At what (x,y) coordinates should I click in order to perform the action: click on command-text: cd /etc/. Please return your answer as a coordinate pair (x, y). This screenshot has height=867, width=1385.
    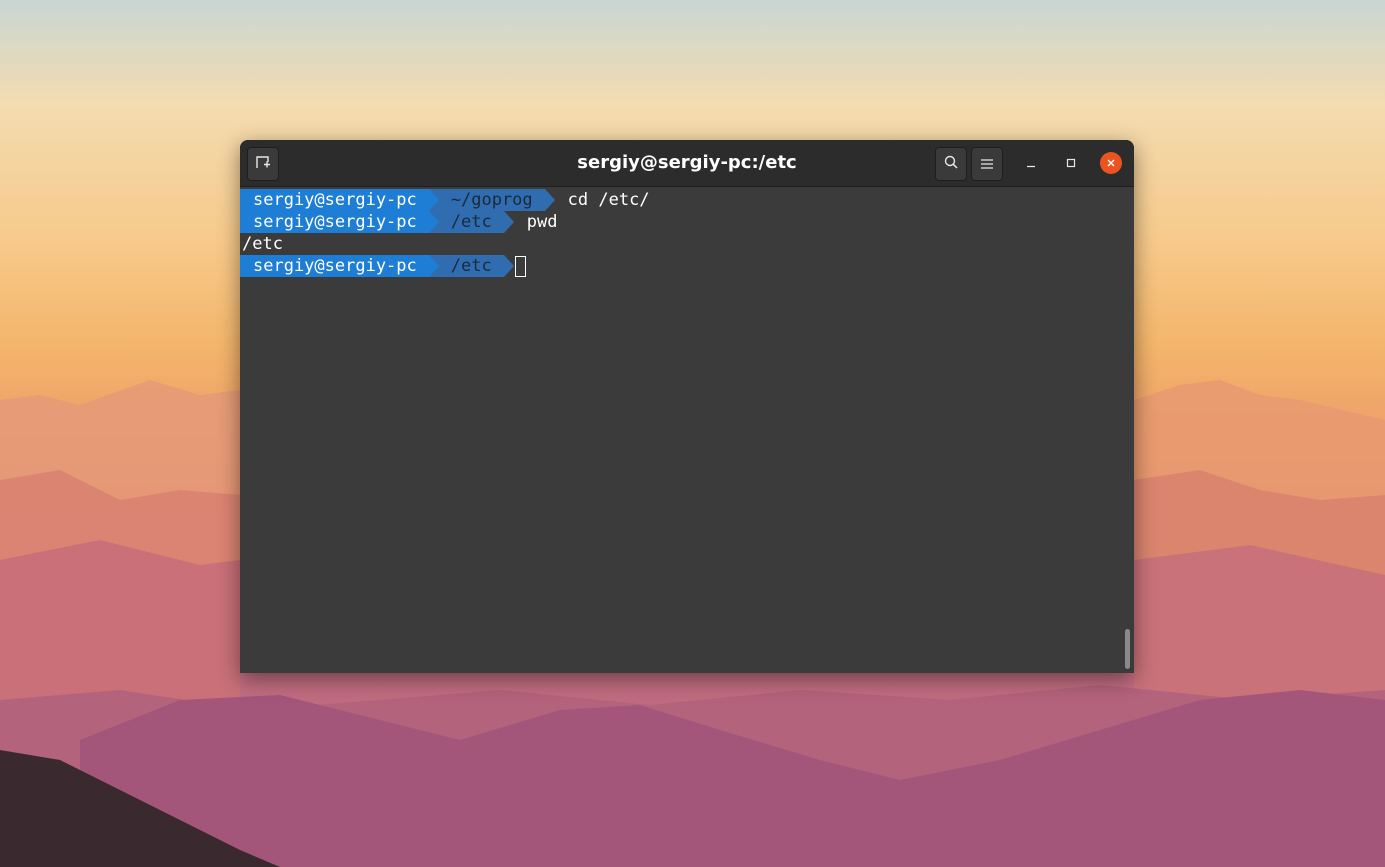
    Looking at the image, I should click on (608, 200).